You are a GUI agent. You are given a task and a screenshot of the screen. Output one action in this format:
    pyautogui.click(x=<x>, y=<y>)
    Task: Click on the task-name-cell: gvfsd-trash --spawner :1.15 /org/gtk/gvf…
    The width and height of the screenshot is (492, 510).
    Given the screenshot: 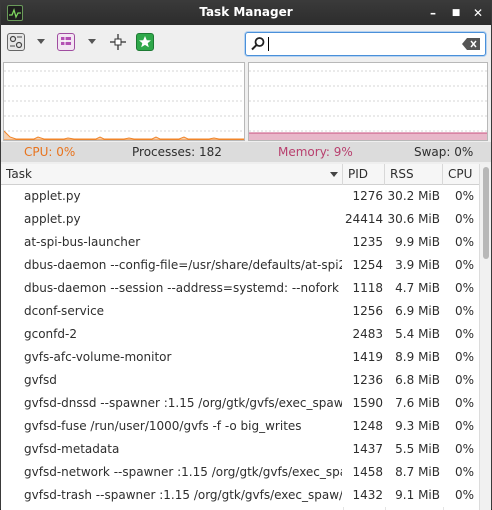 What is the action you would take?
    pyautogui.click(x=183, y=495)
    